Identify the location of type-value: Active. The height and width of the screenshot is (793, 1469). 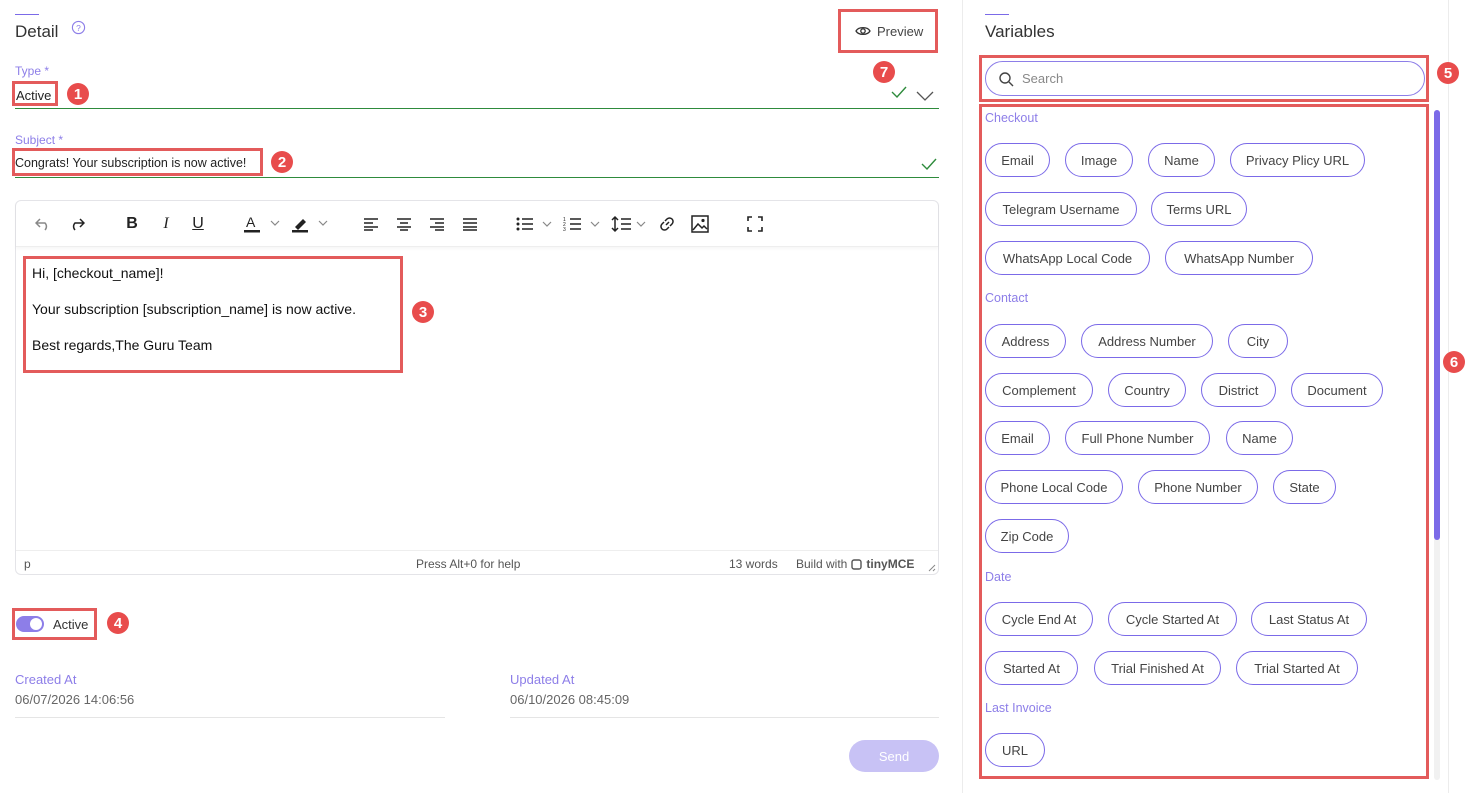
(34, 95).